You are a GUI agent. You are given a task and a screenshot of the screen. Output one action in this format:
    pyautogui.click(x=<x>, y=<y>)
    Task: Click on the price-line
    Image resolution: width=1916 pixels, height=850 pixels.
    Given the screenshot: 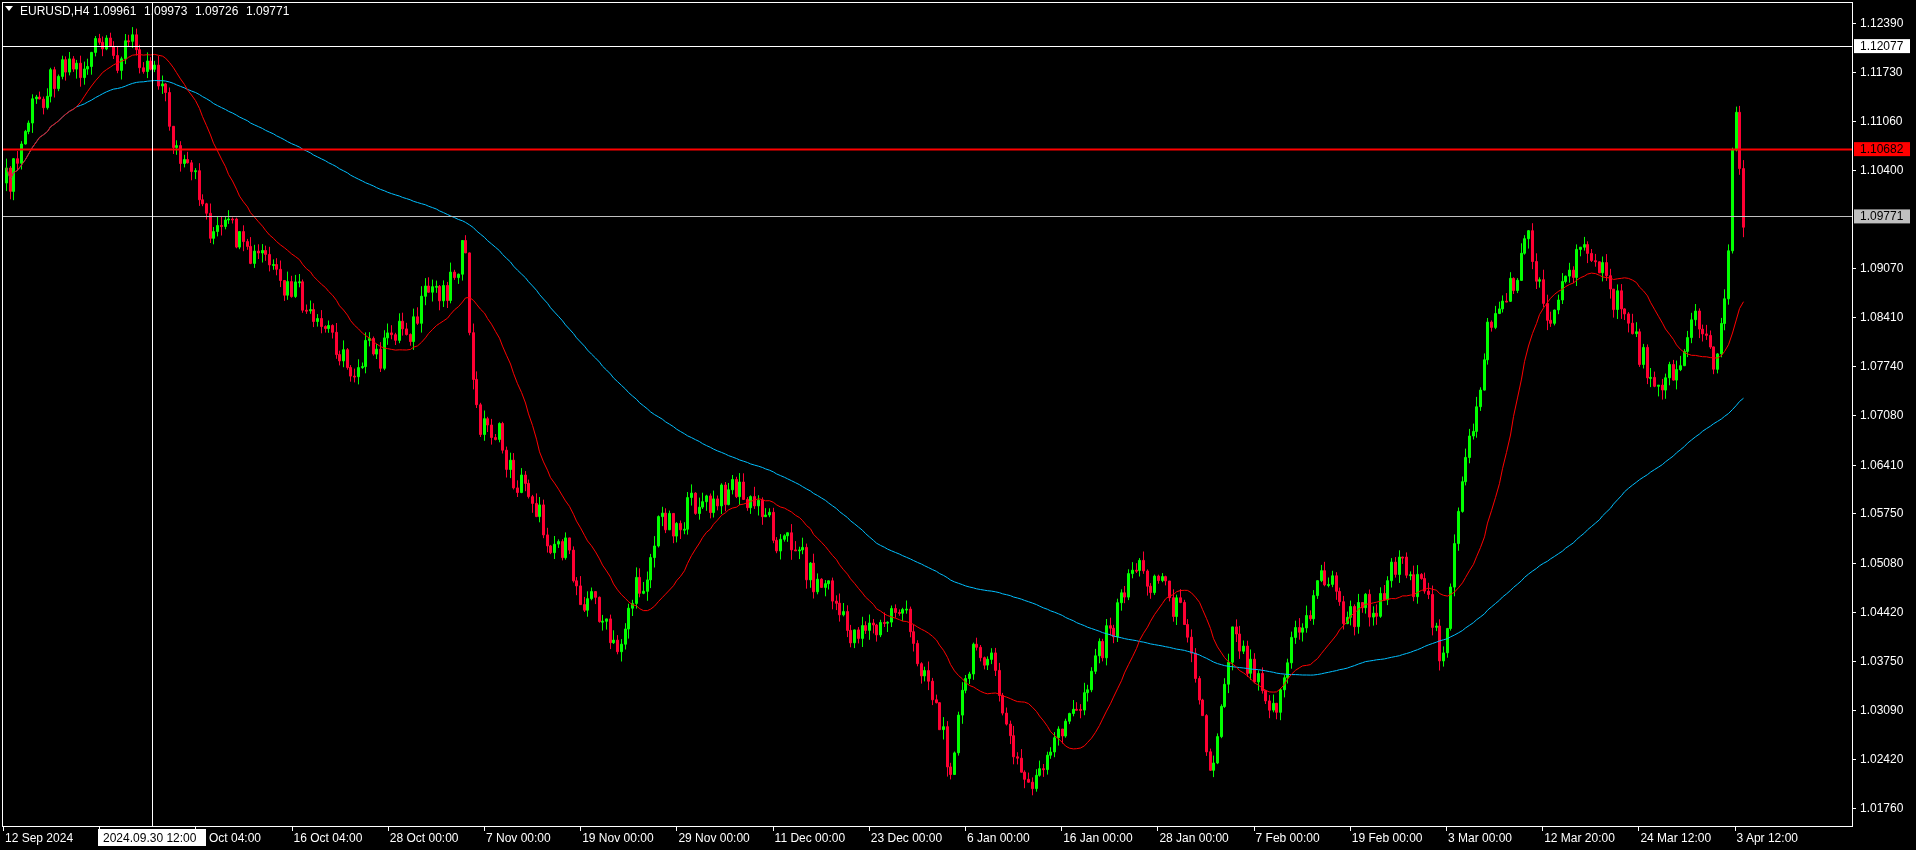 What is the action you would take?
    pyautogui.click(x=927, y=149)
    